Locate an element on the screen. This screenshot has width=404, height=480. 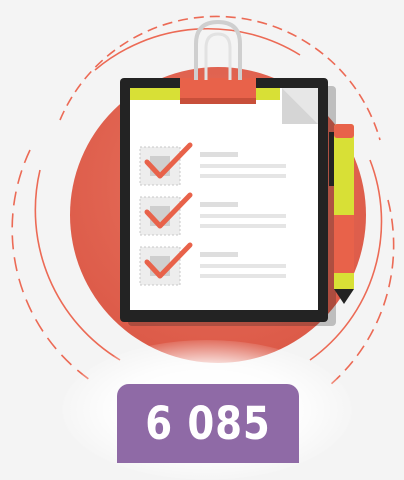
checklist is located at coordinates (212, 214).